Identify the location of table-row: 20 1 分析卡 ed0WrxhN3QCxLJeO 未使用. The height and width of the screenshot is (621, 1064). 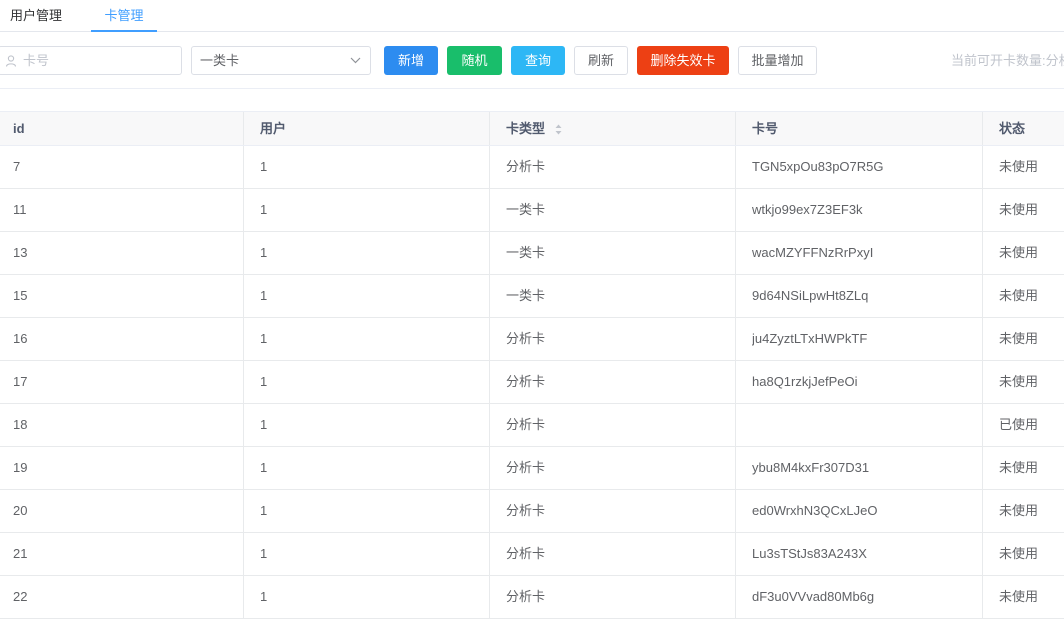
(532, 511).